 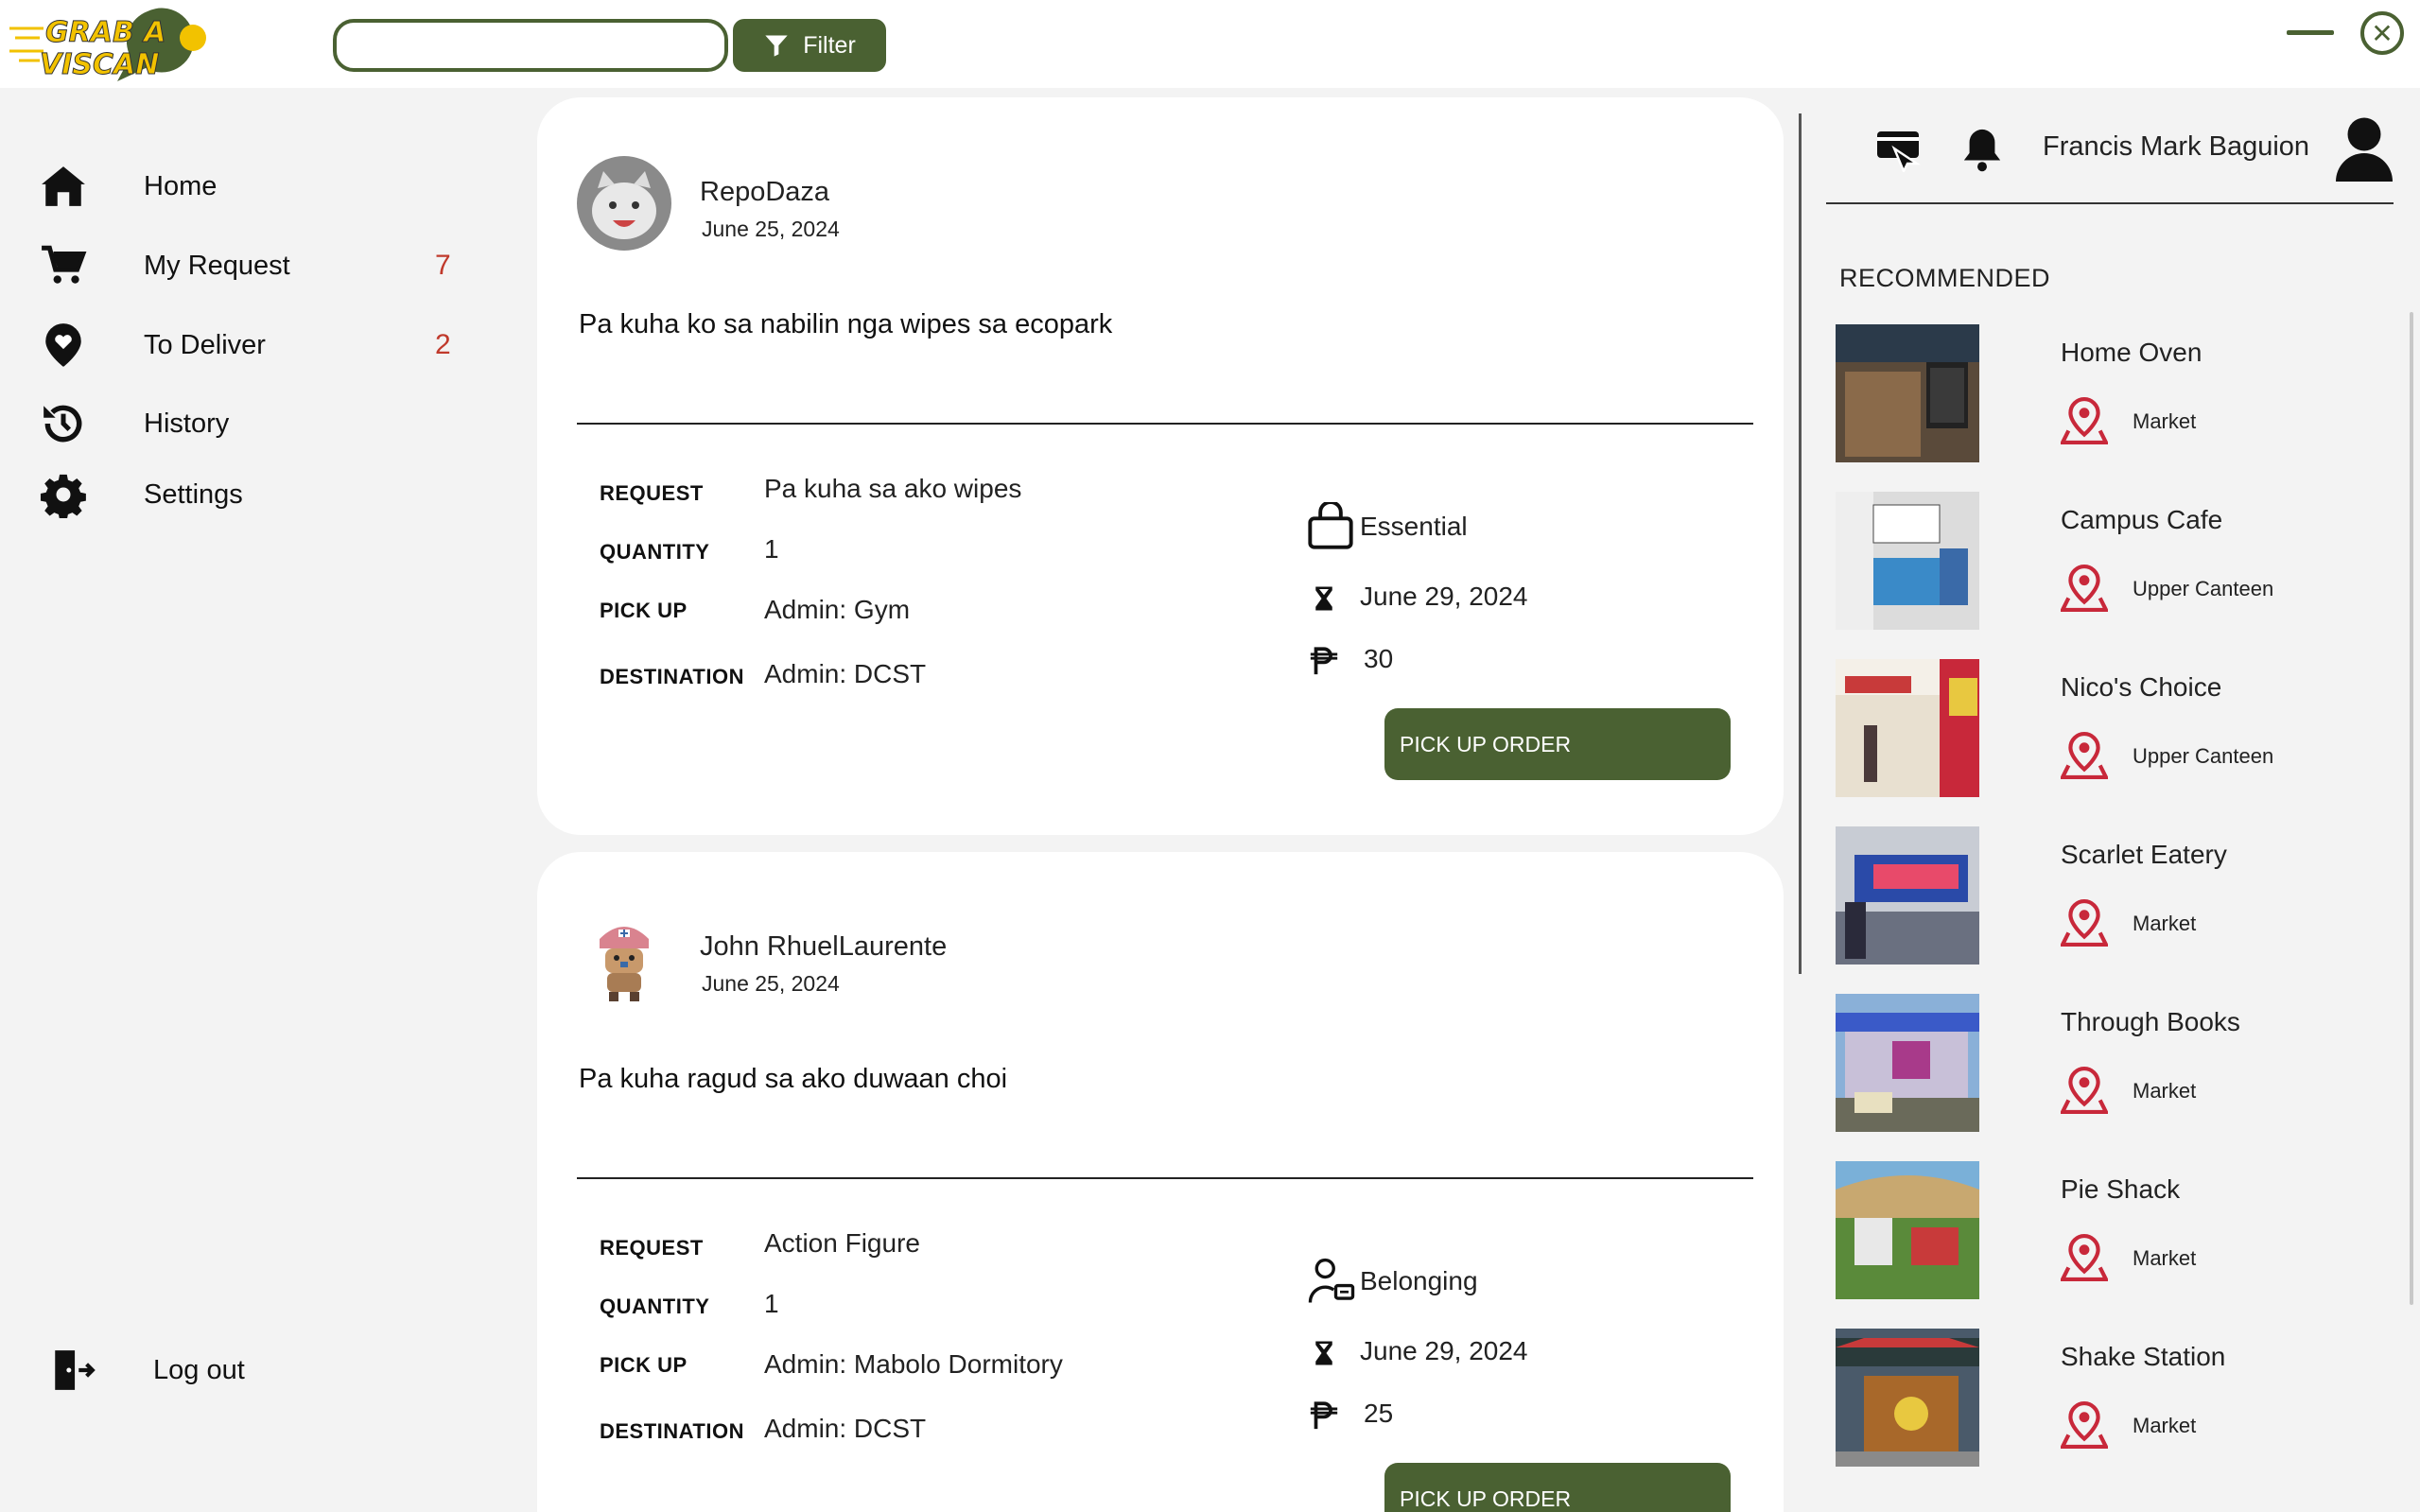 What do you see at coordinates (1210, 44) in the screenshot?
I see `top-bar: GRAB A VISCAN Filter ✕` at bounding box center [1210, 44].